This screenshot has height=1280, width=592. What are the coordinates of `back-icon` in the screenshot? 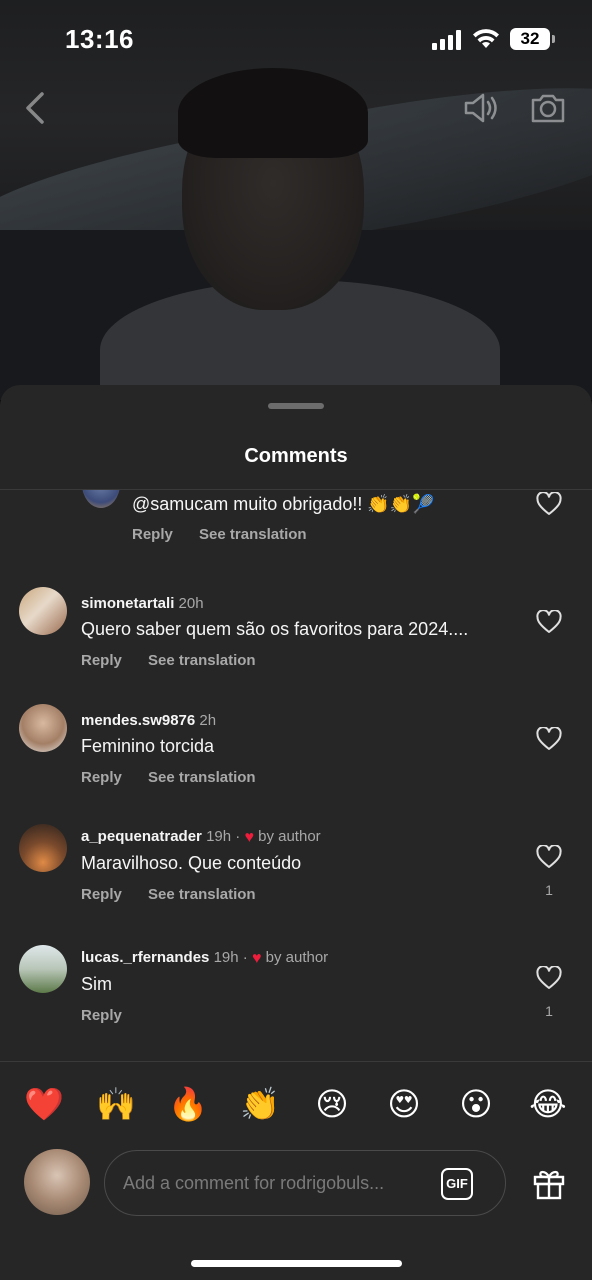 It's located at (35, 108).